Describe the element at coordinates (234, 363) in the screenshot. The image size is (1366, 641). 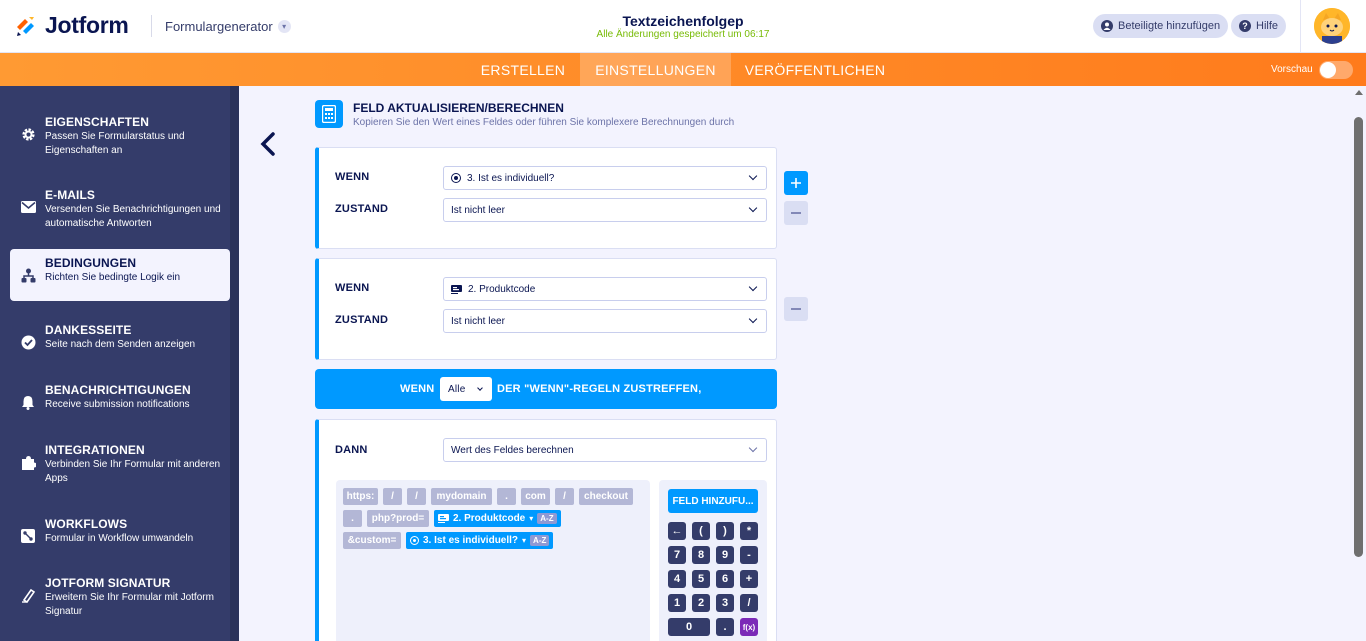
I see `sidebar-scrollbar` at that location.